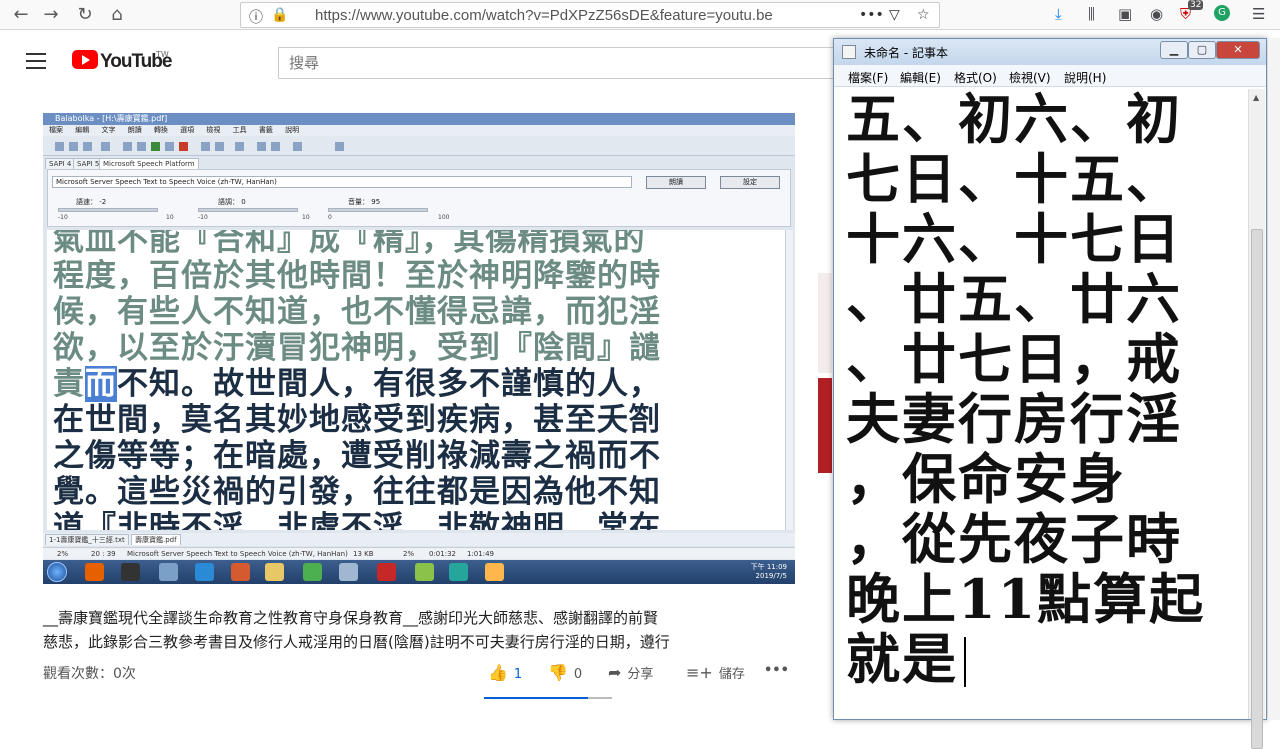  What do you see at coordinates (82, 130) in the screenshot?
I see `menu-item: 編輯` at bounding box center [82, 130].